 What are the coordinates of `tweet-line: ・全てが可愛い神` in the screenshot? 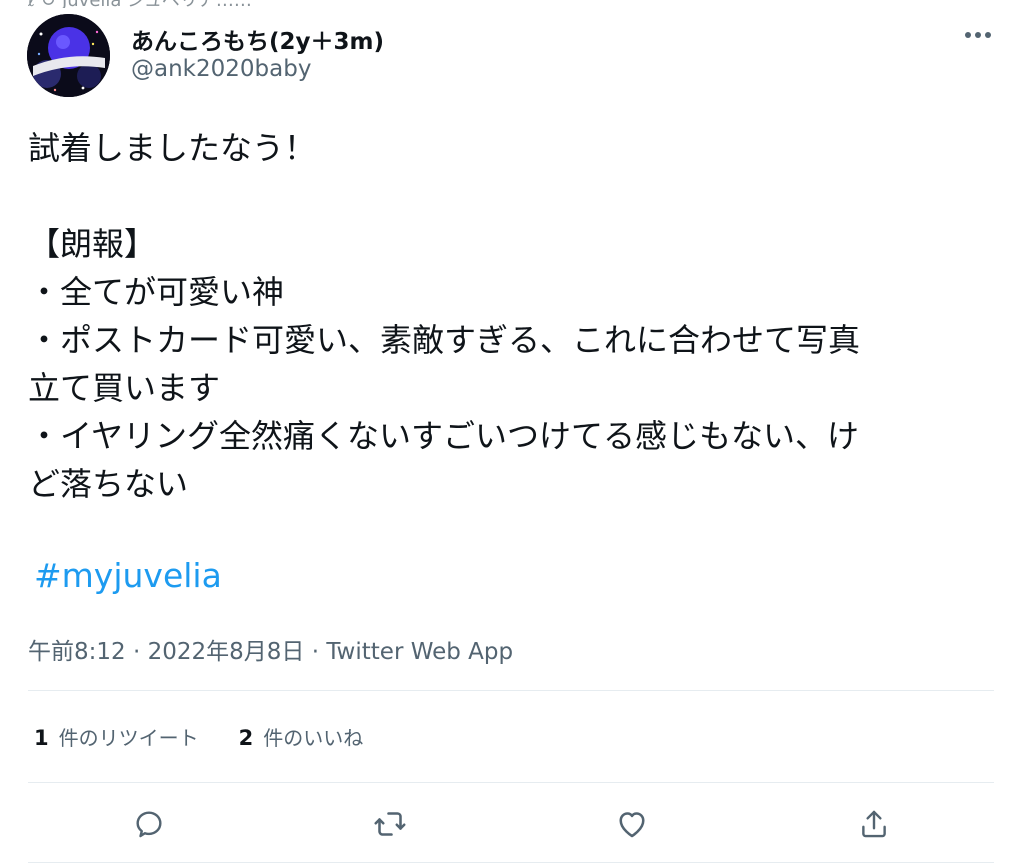 It's located at (156, 292).